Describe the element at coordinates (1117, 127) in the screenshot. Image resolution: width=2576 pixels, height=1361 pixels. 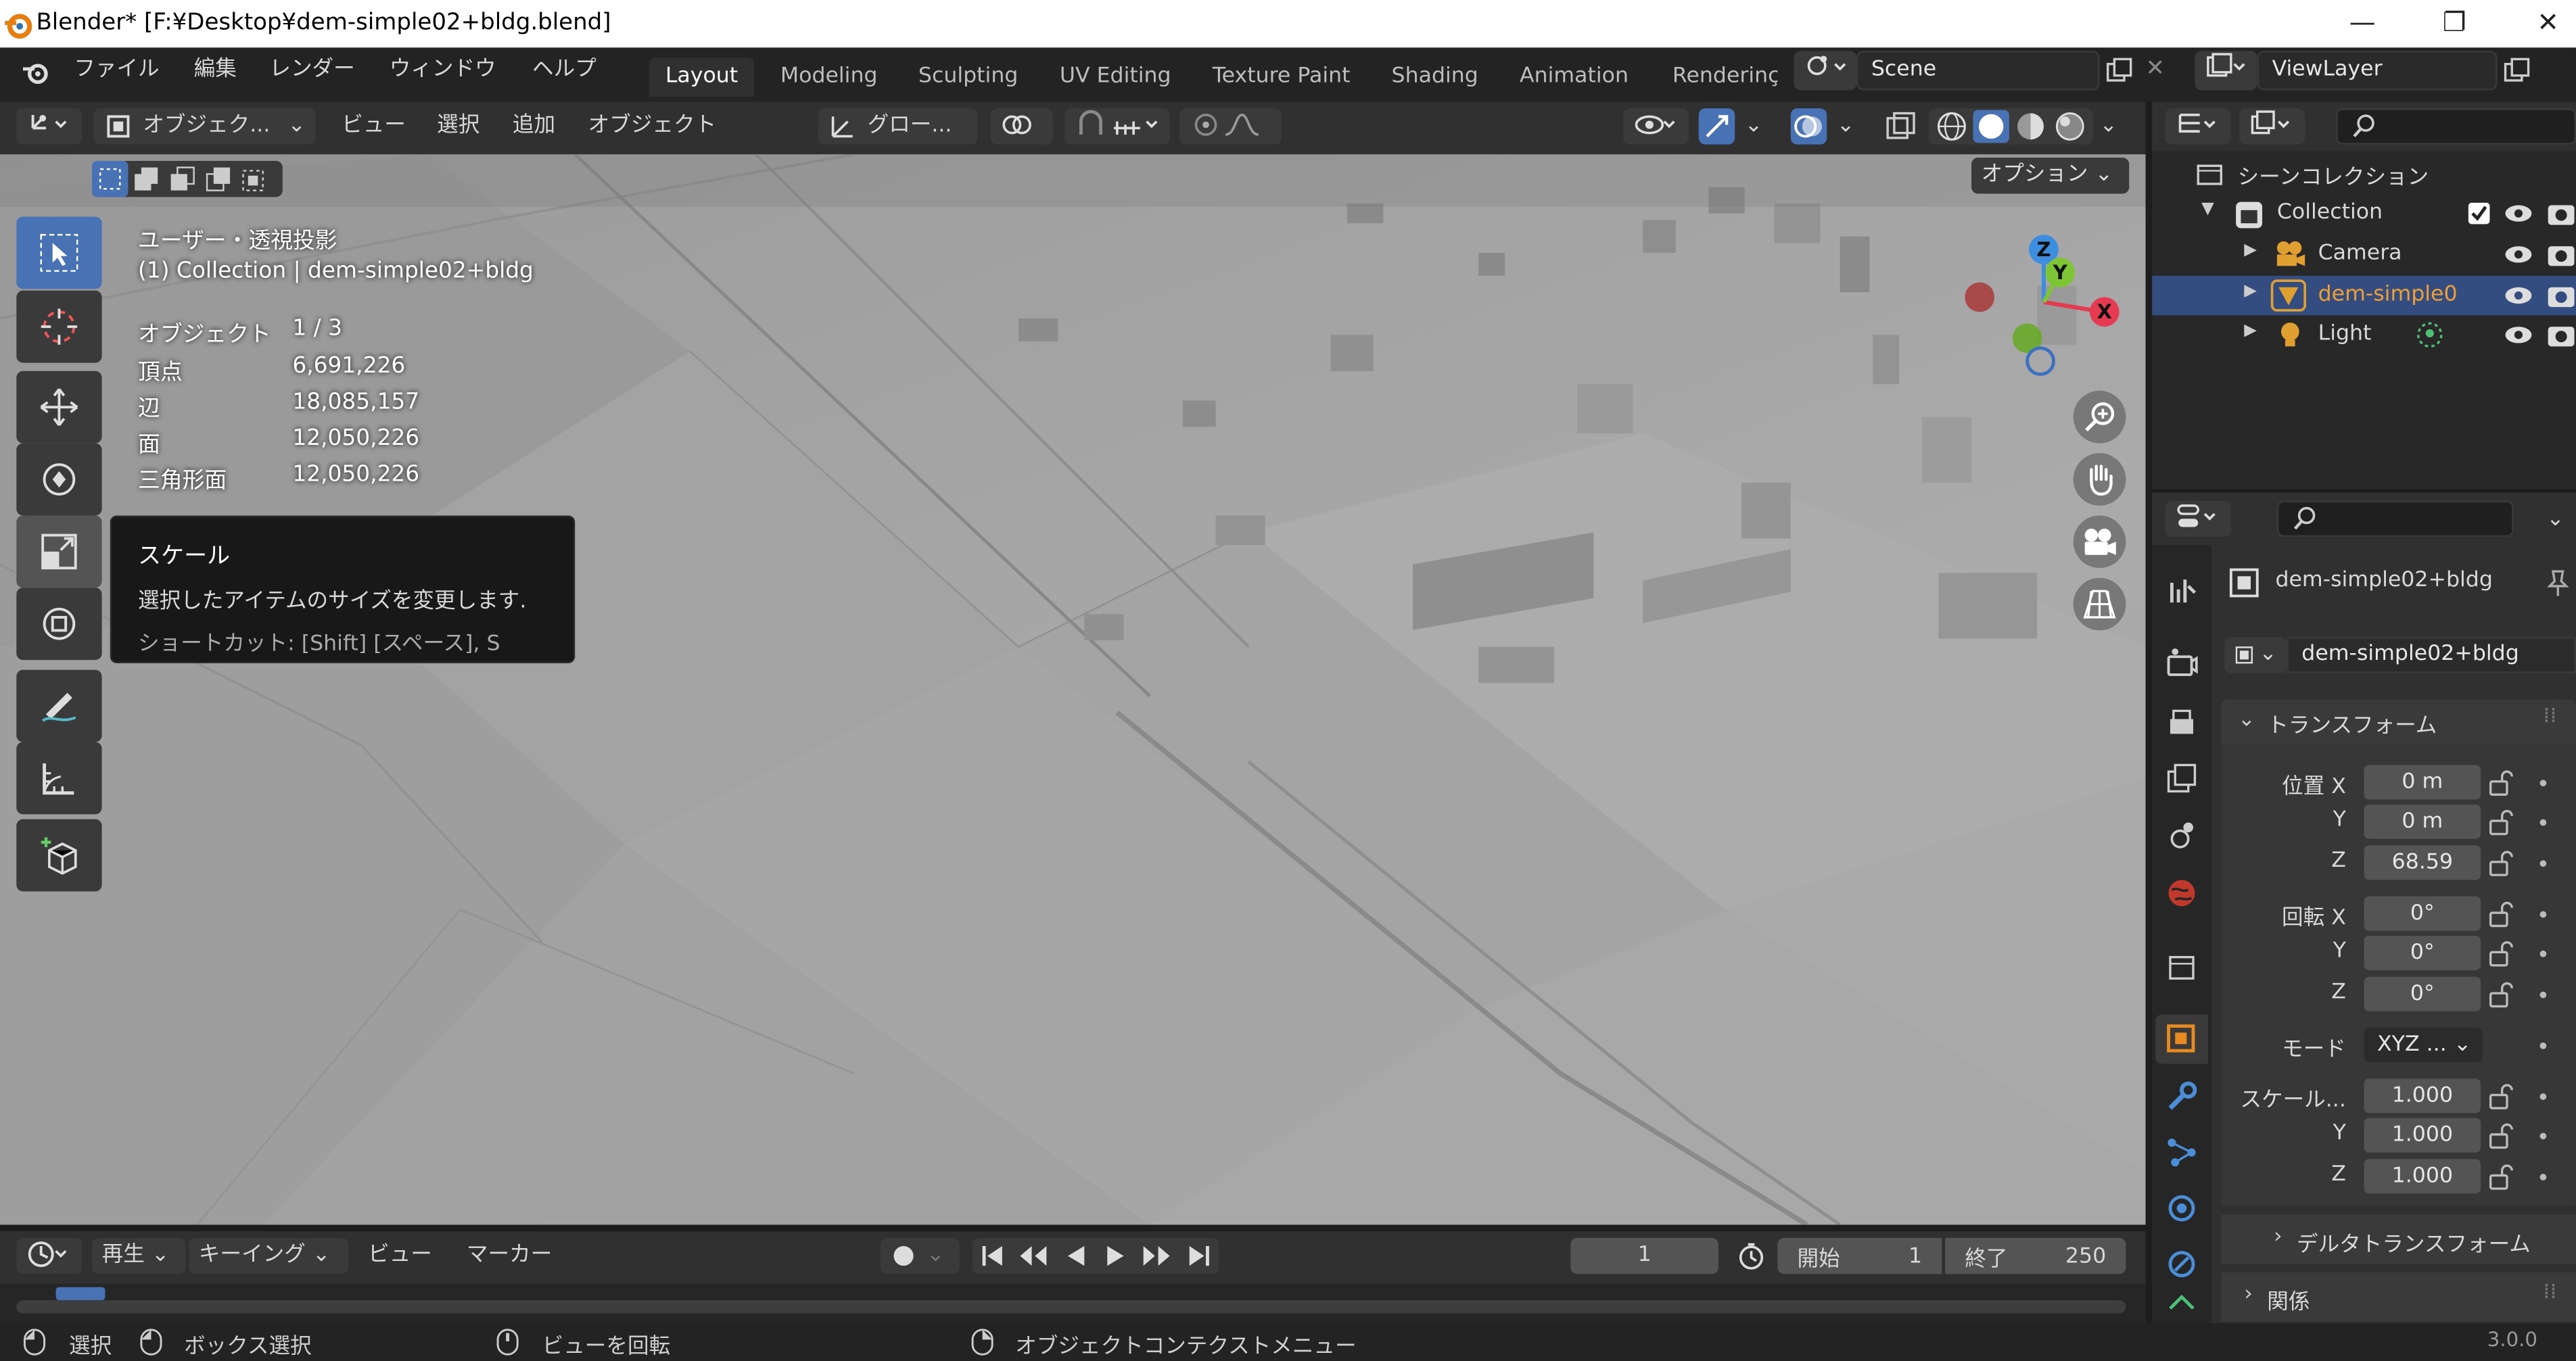
I see `snap-button` at that location.